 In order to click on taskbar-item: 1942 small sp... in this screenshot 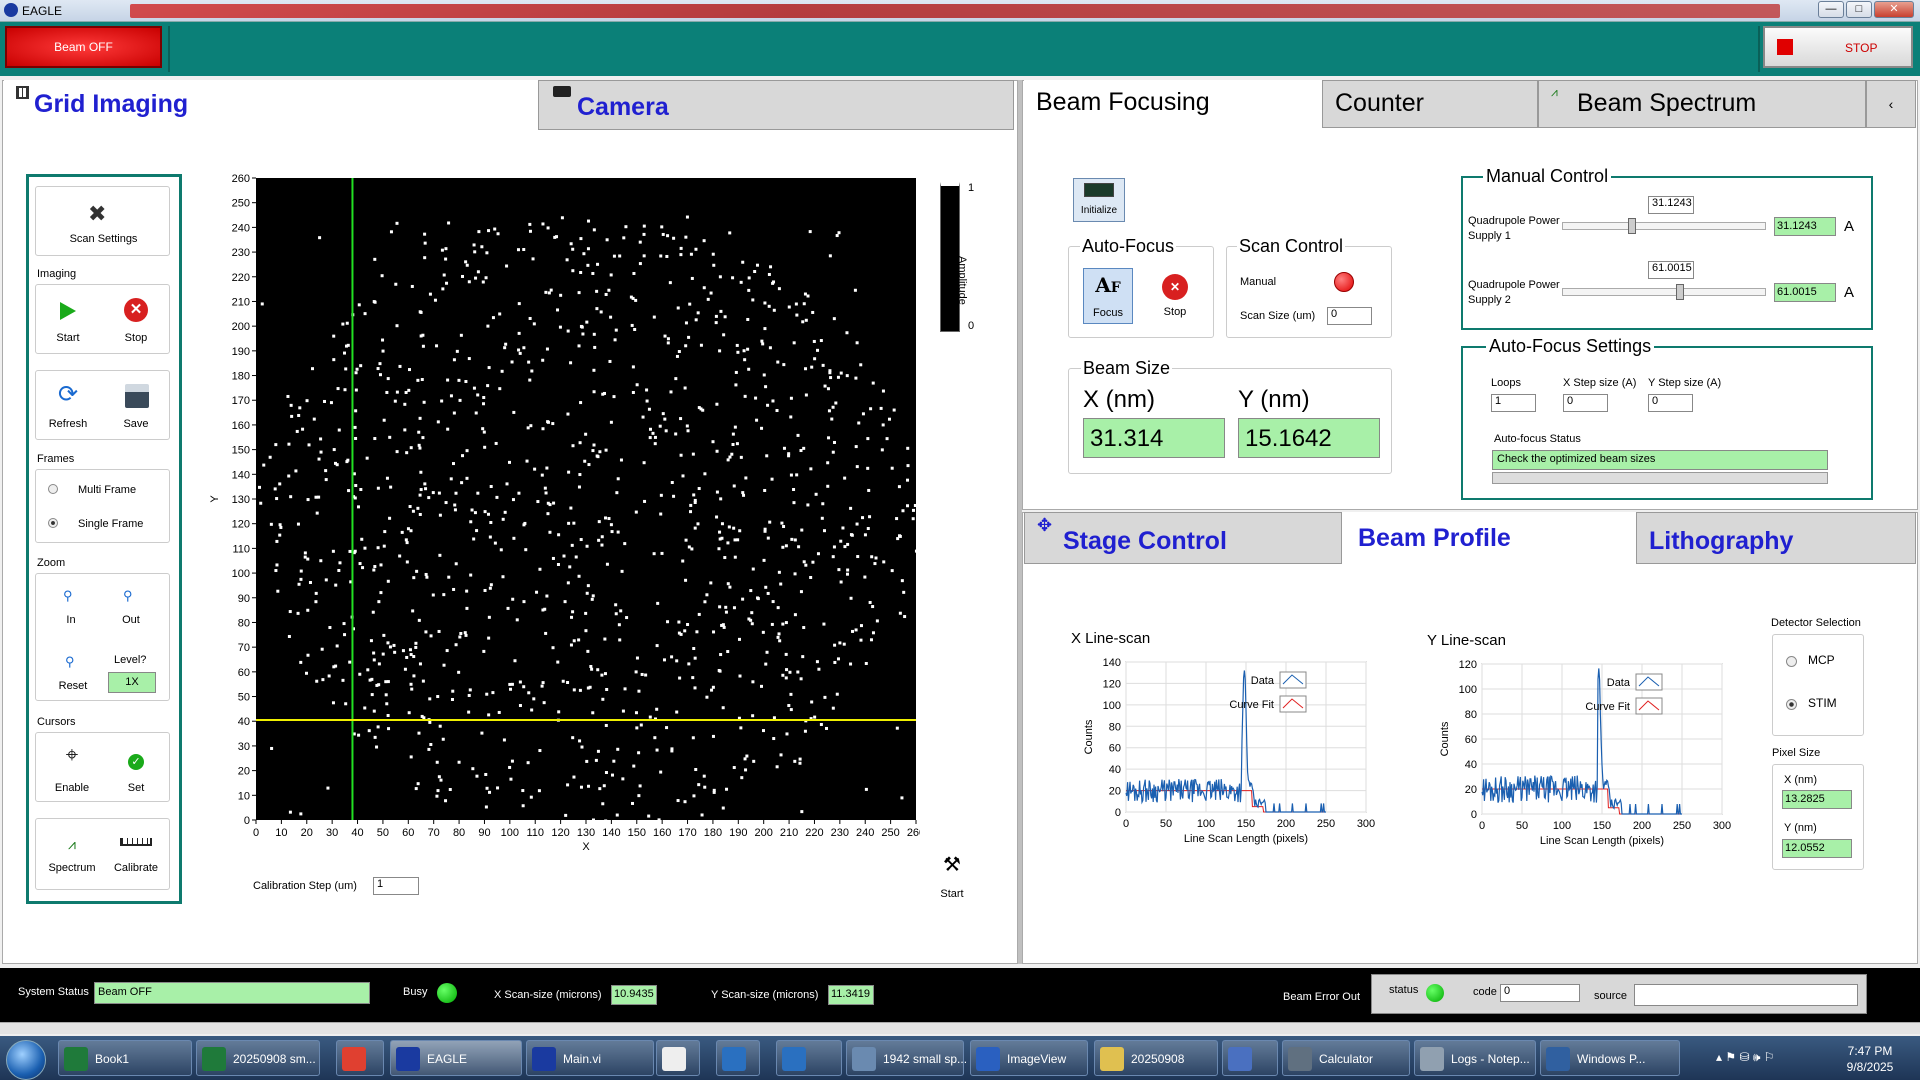, I will do `click(906, 1058)`.